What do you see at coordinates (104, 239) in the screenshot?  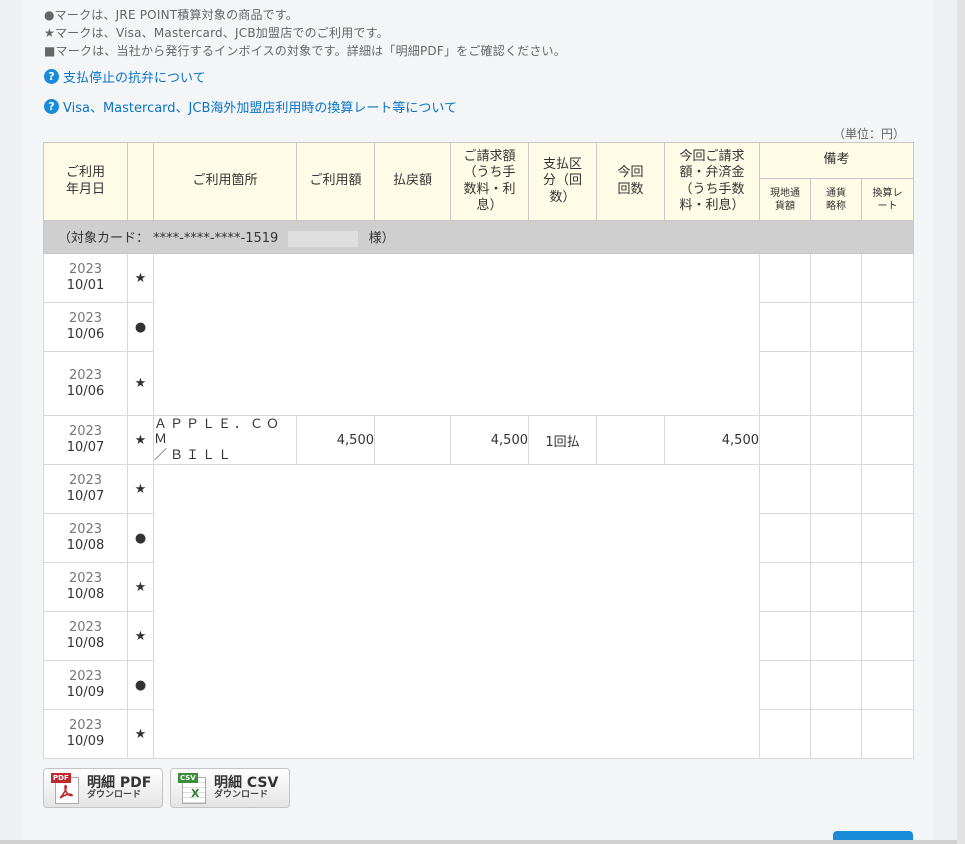 I see `card-prefix: （対象カード：` at bounding box center [104, 239].